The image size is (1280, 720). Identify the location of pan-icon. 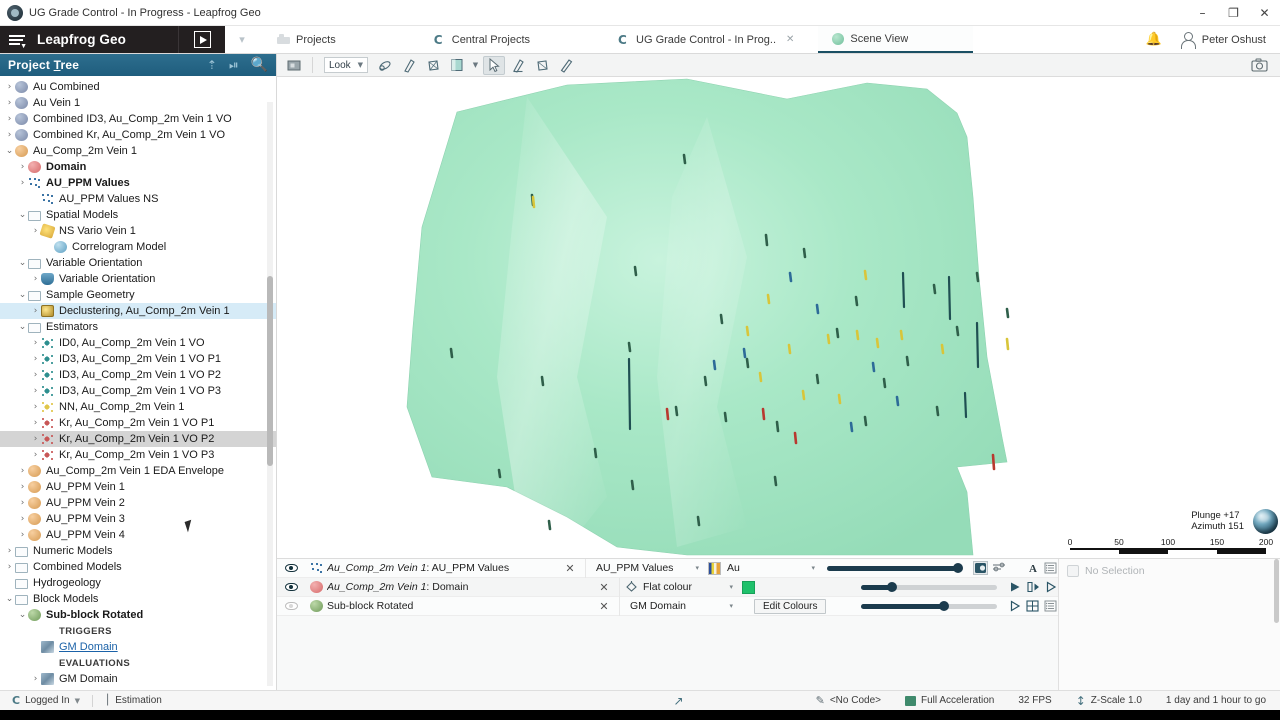
(409, 65).